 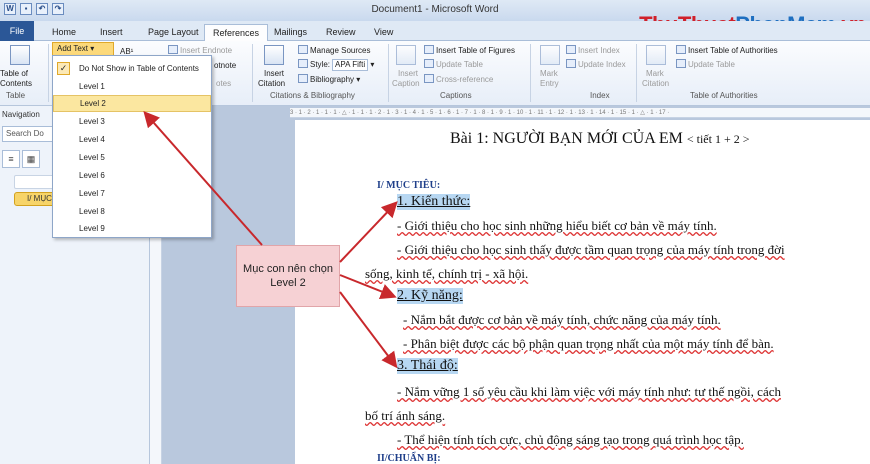 I want to click on manage-sources-icon, so click(x=303, y=49).